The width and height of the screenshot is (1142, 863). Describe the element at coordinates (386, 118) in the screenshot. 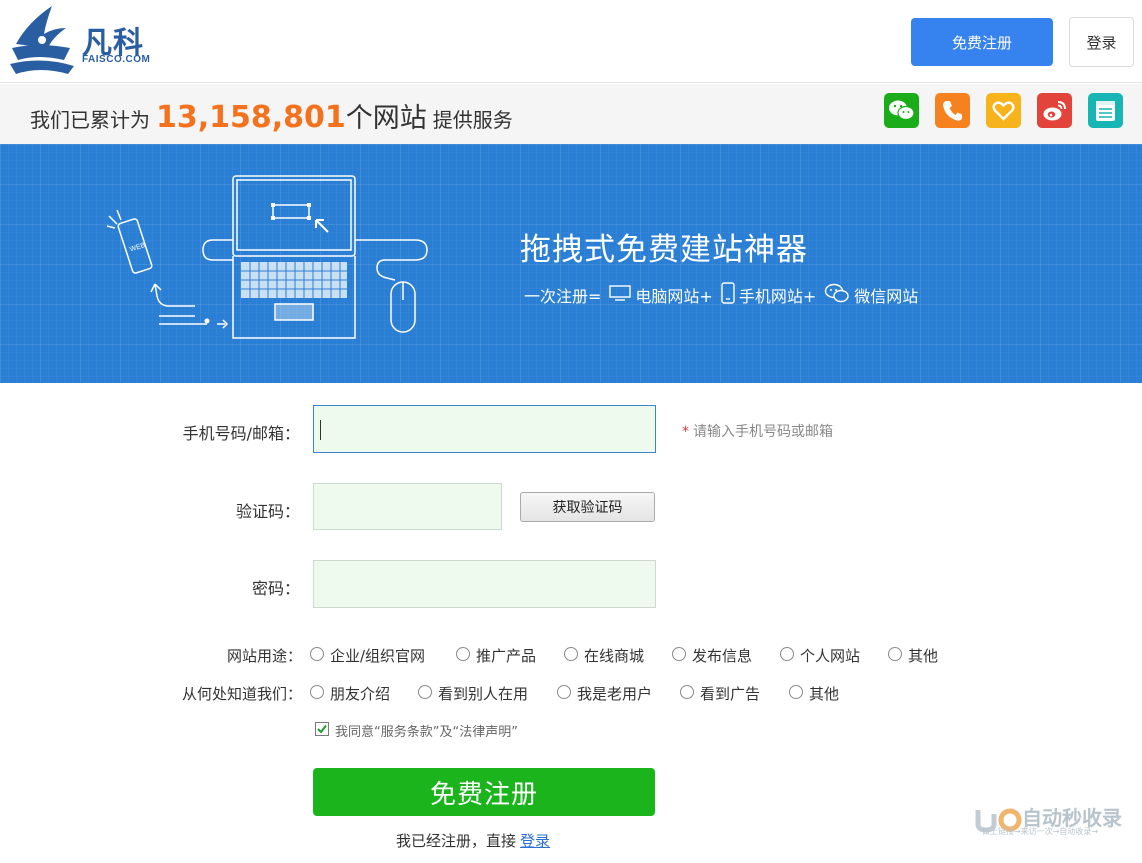

I see `stats-unit: 个网站` at that location.